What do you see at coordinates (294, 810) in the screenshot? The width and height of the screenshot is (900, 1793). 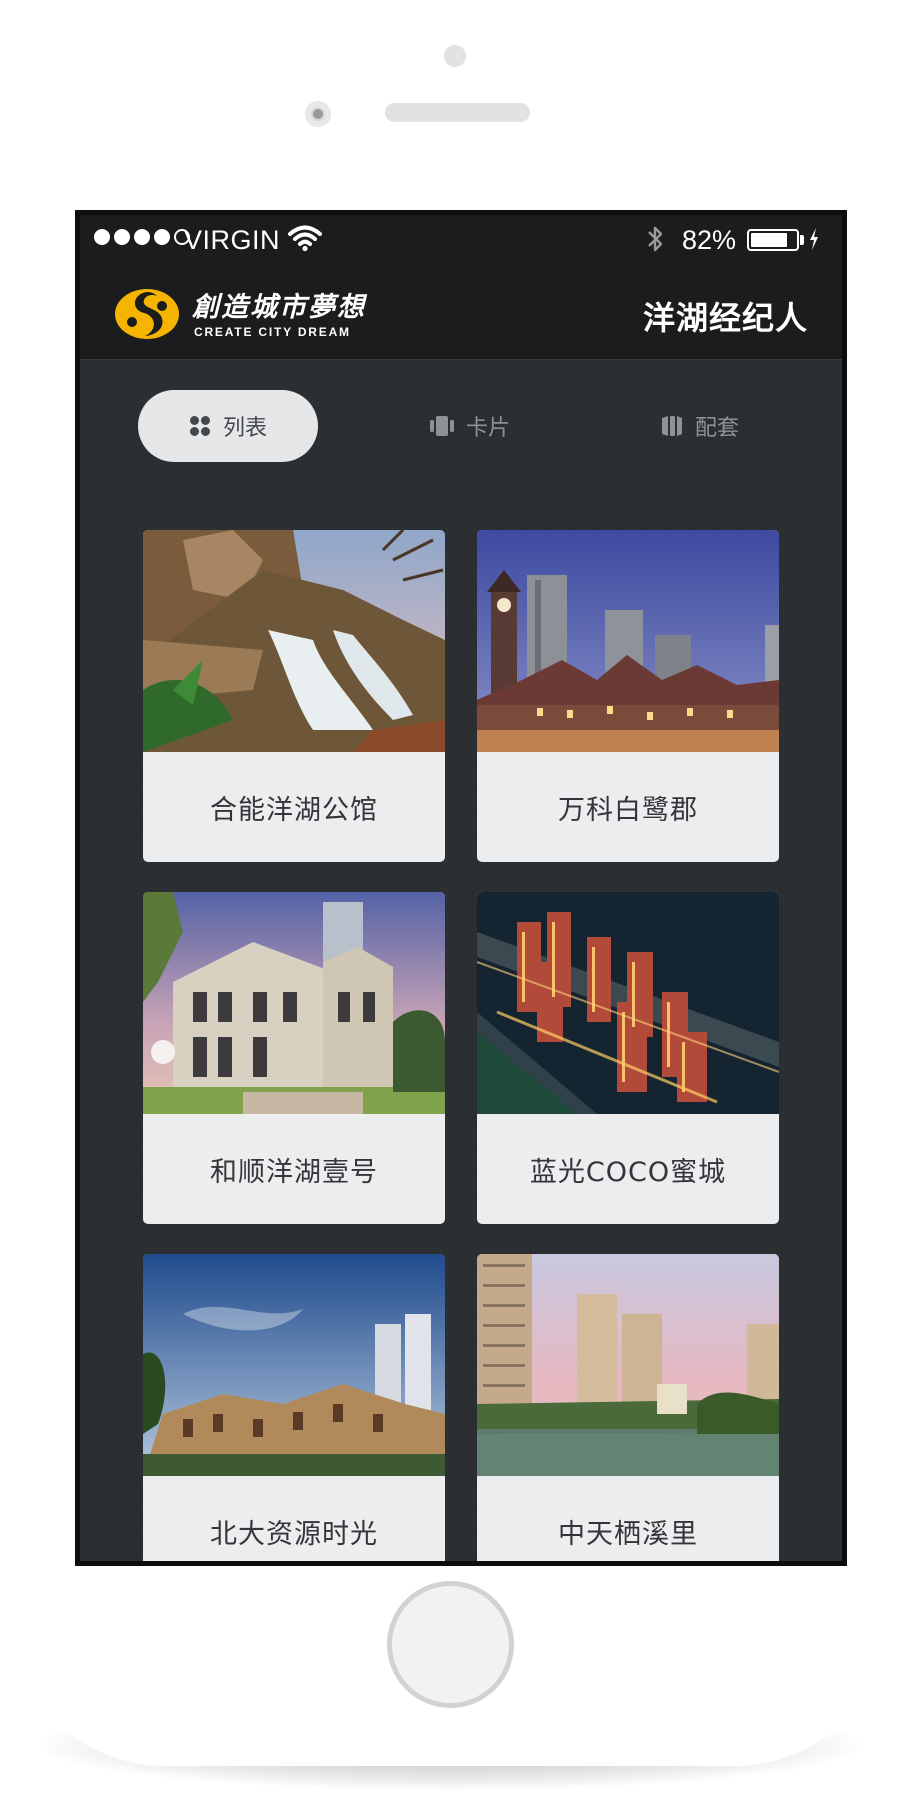 I see `project-name: 合能洋湖公馆` at bounding box center [294, 810].